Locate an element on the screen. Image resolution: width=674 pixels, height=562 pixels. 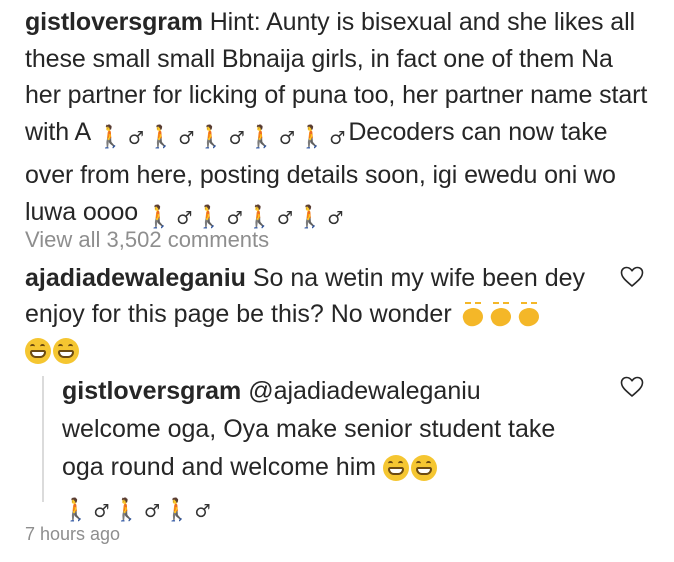
walking-man-emoji-group: 🚶 ♂ 🚶 ♂ 🚶 ♂ 🚶 ♂ 🚶 ♂ is located at coordinates (223, 138).